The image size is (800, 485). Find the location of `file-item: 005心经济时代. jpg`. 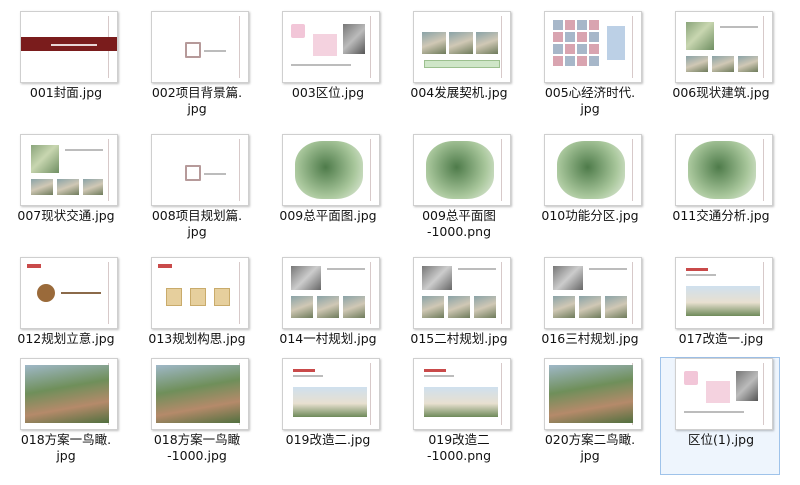

file-item: 005心经济时代. jpg is located at coordinates (589, 69).